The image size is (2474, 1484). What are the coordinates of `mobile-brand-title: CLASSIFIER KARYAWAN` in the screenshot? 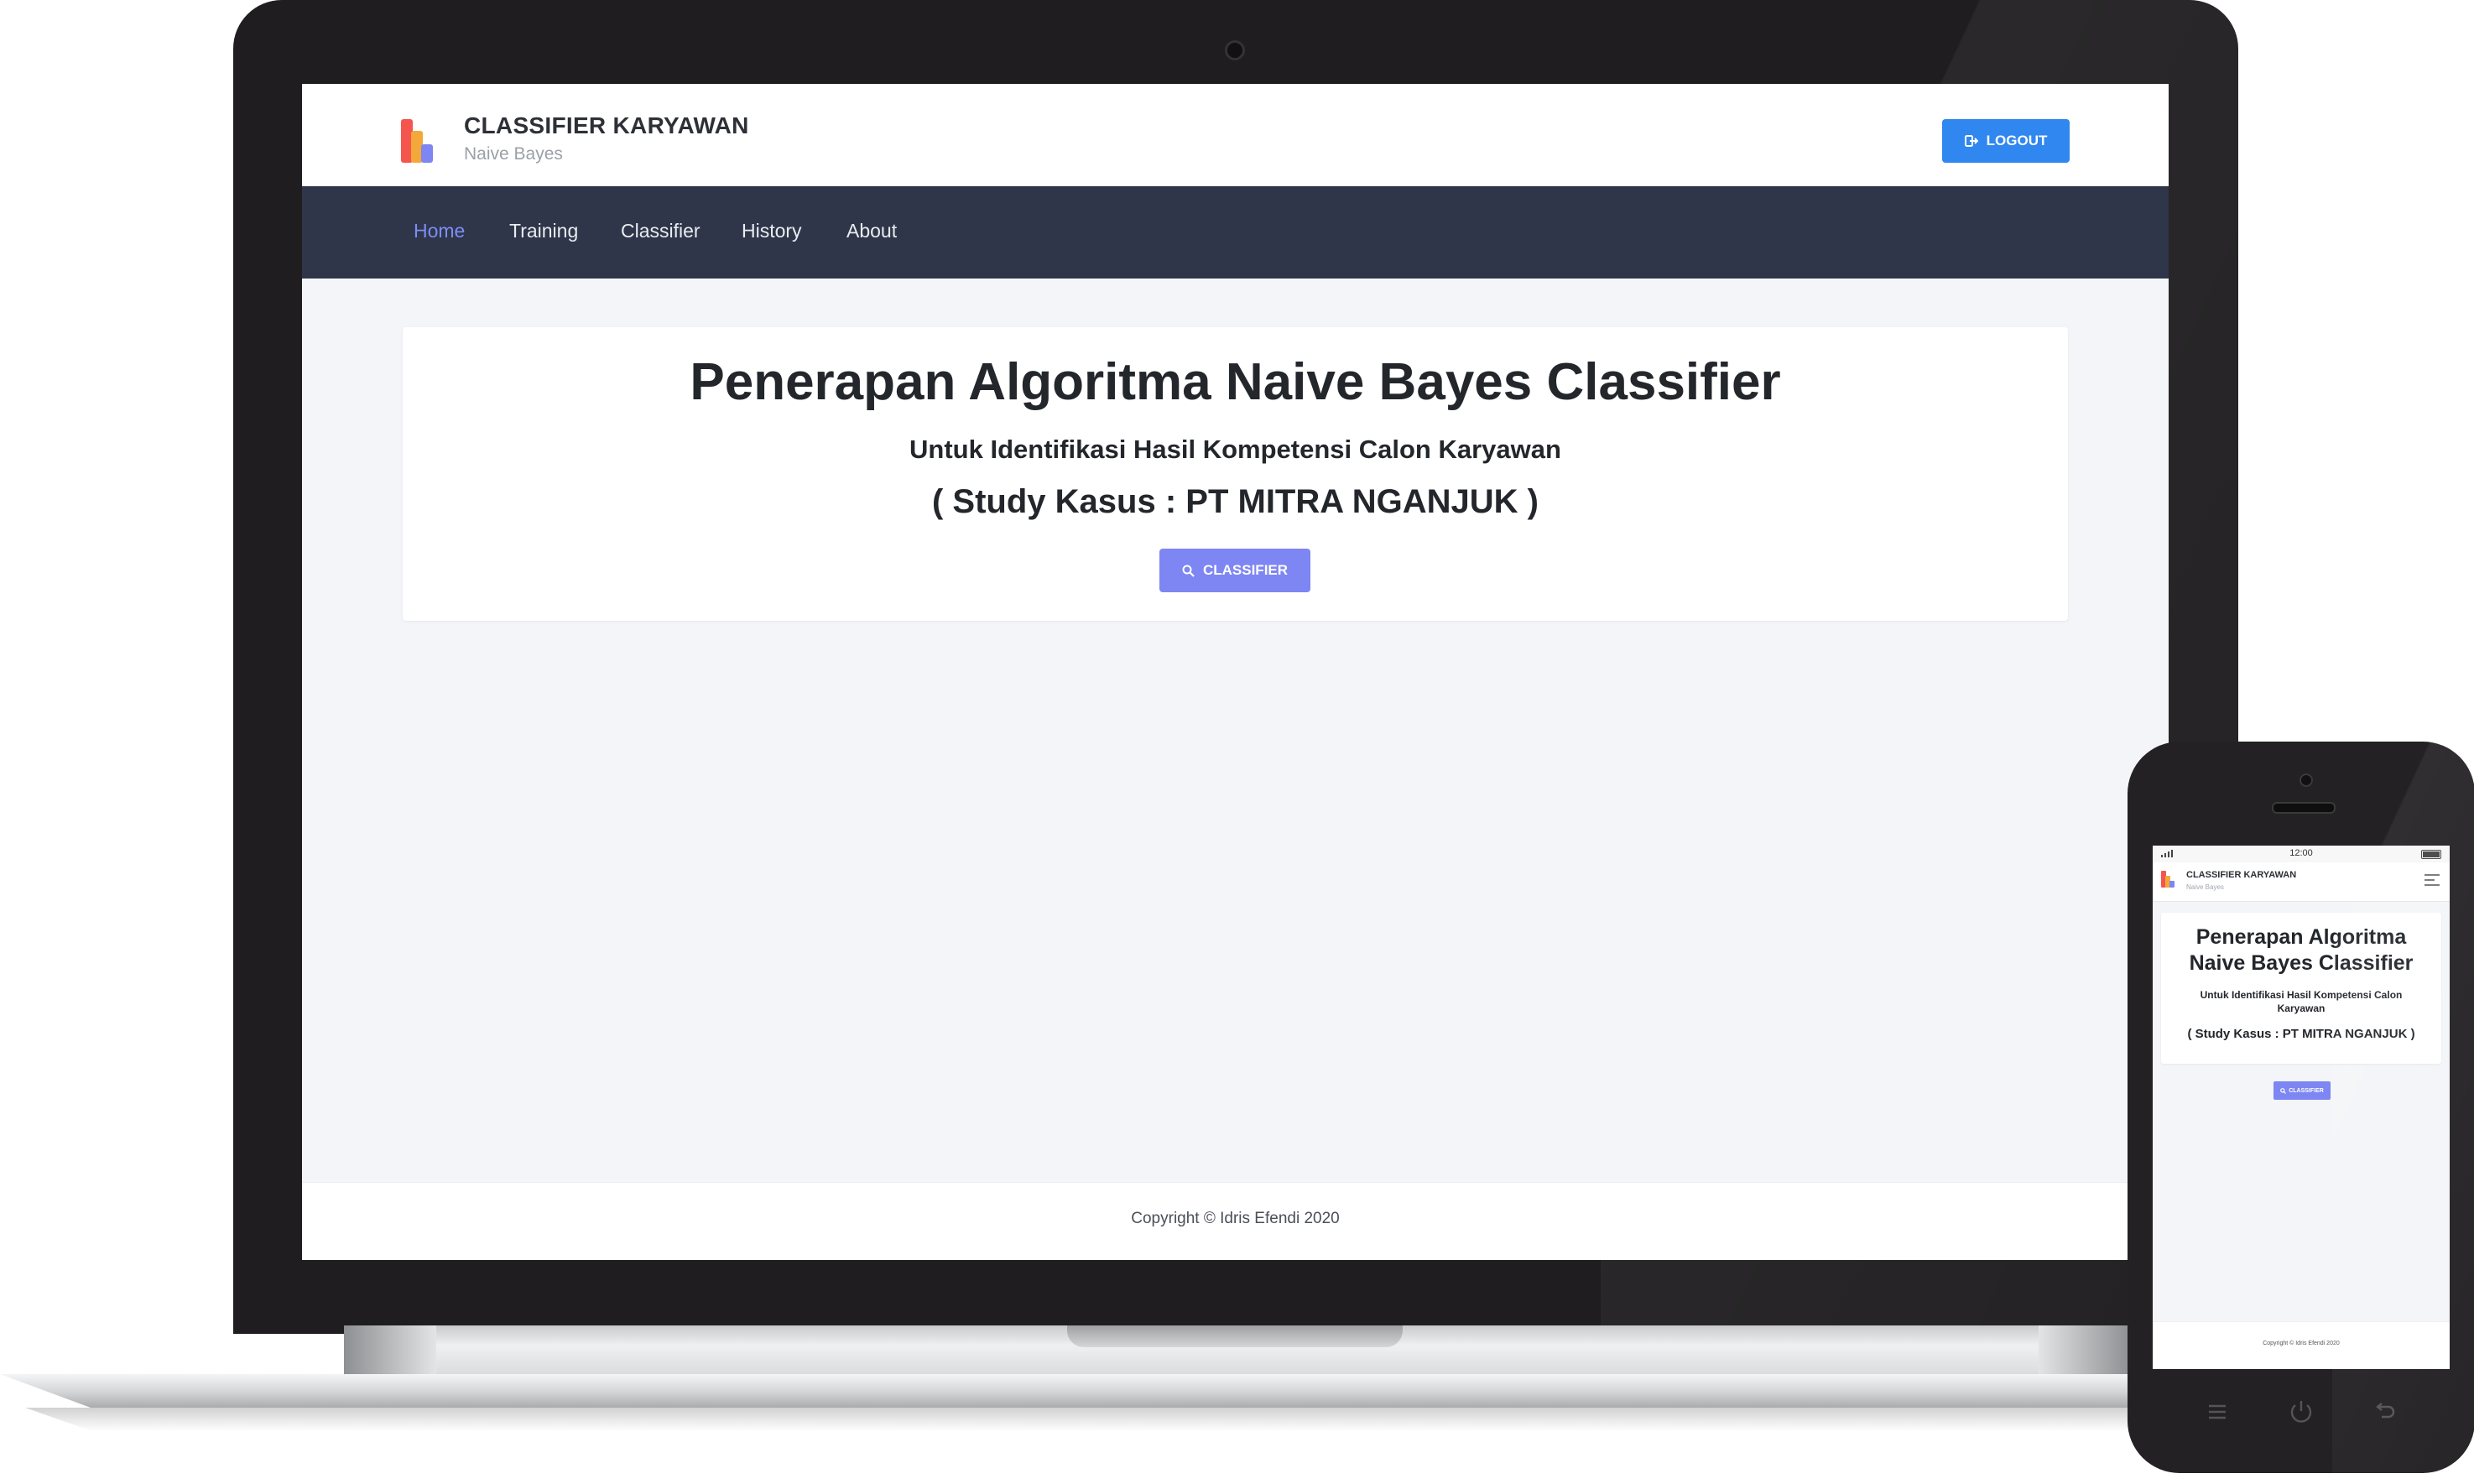 It's located at (2242, 875).